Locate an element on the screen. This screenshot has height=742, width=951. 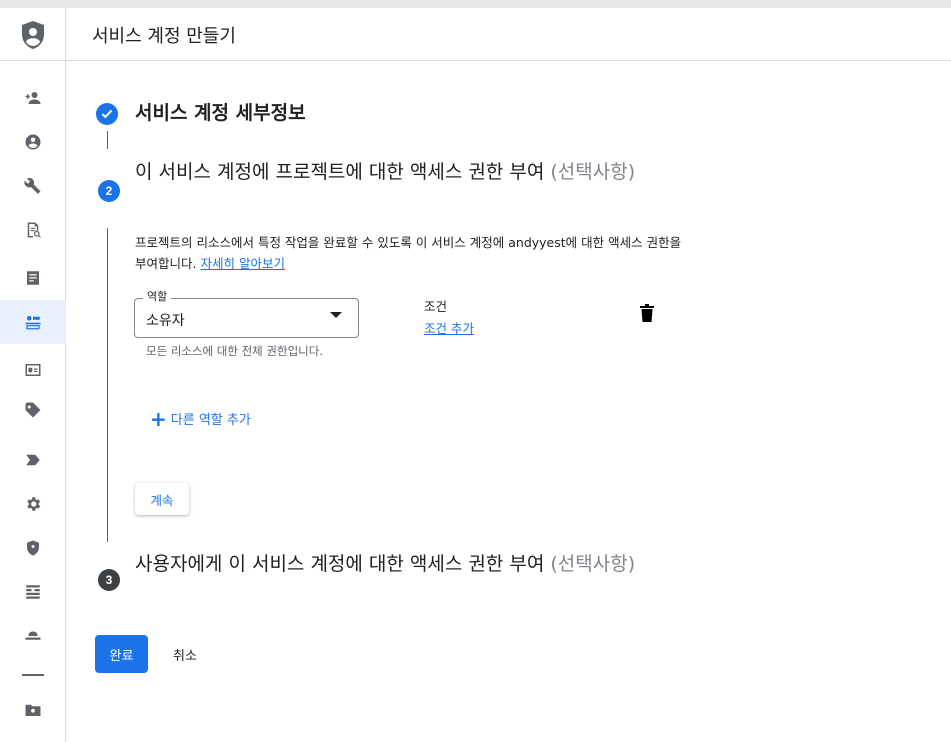
page-header: 서비스 계정 만들기 is located at coordinates (508, 34).